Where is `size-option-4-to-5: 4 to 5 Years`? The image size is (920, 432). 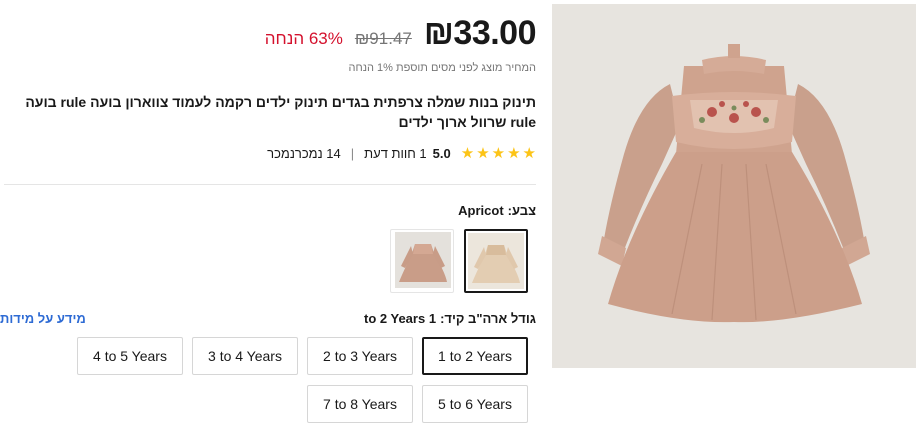
size-option-4-to-5: 4 to 5 Years is located at coordinates (130, 356).